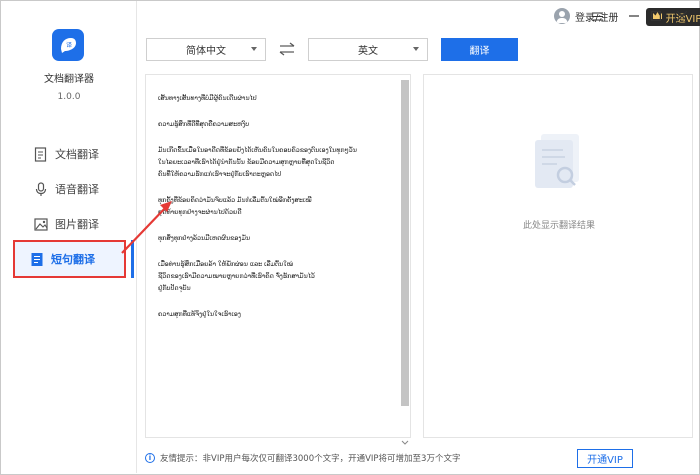  What do you see at coordinates (146, 227) in the screenshot?
I see `annotation-arrow-icon` at bounding box center [146, 227].